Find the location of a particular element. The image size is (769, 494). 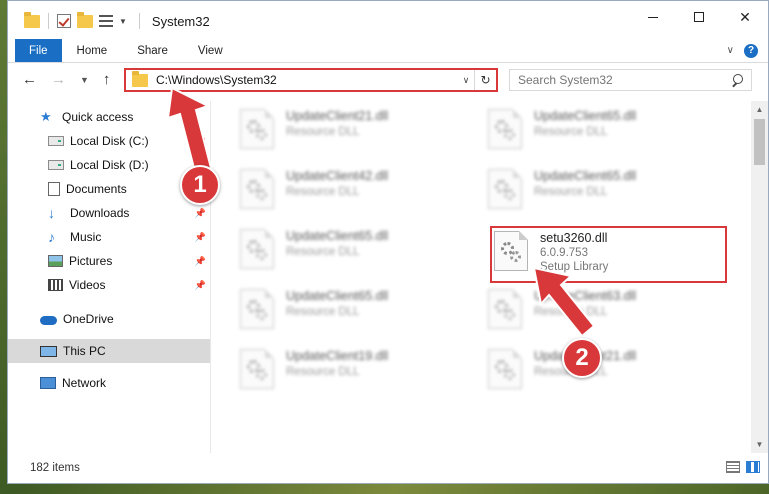

new-folder-icon is located at coordinates (85, 19).